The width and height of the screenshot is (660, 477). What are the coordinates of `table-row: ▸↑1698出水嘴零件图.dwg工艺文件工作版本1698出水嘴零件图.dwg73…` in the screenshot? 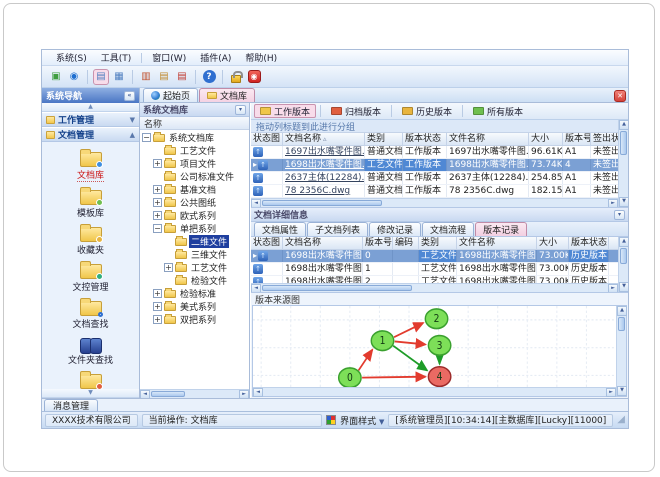 It's located at (434, 165).